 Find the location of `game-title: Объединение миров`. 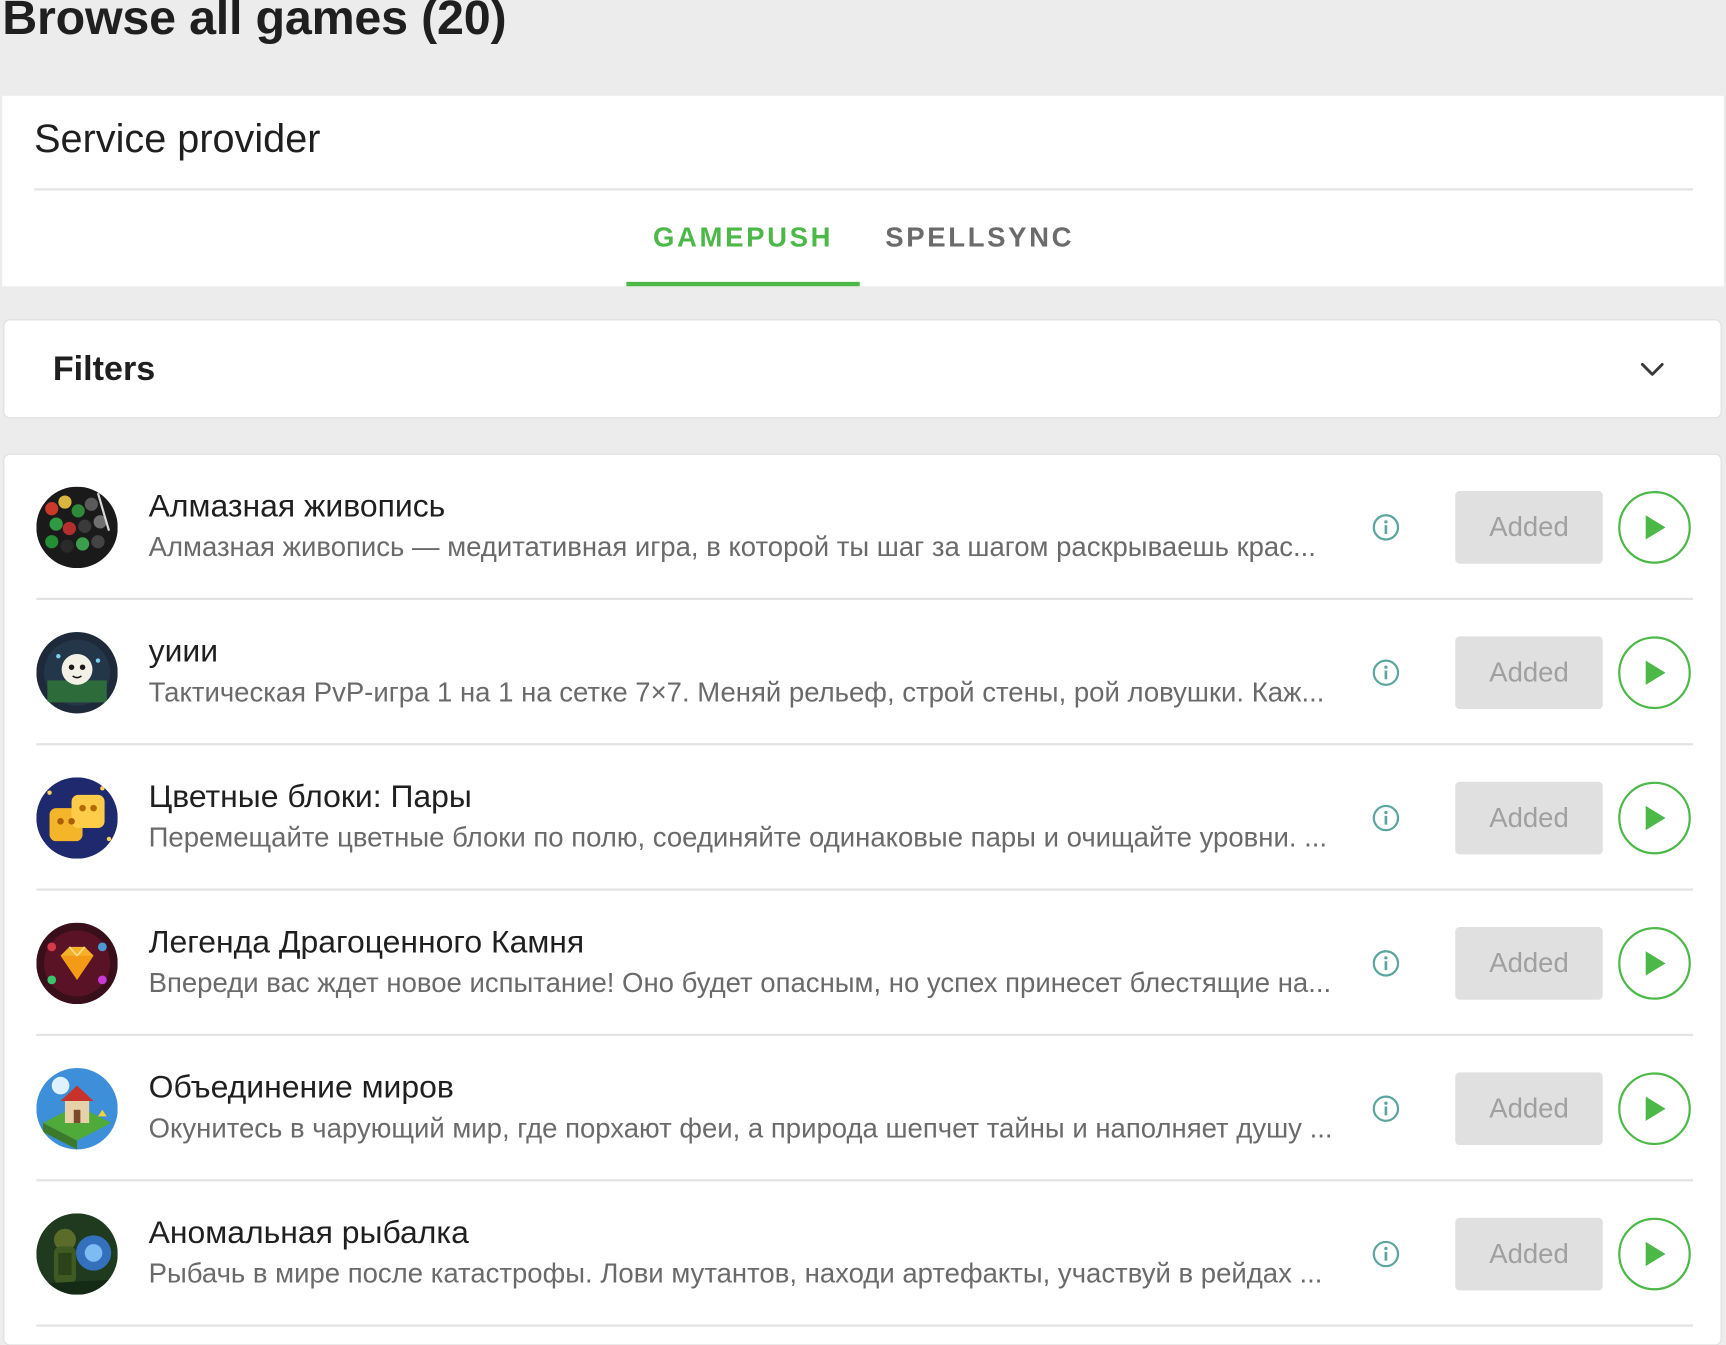

game-title: Объединение миров is located at coordinates (301, 1088).